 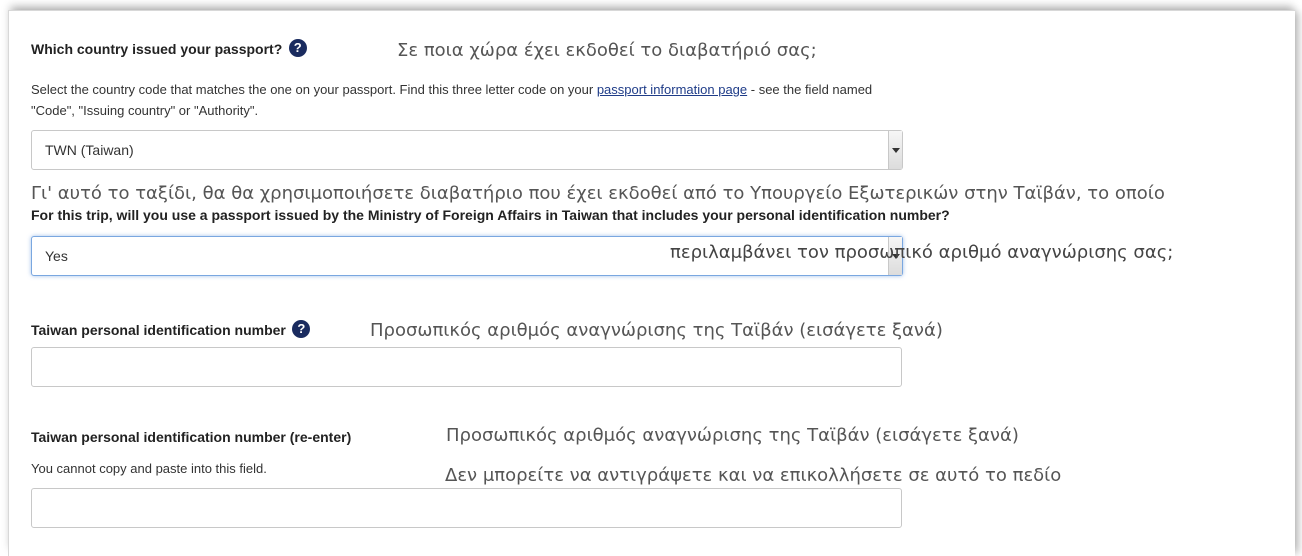 What do you see at coordinates (158, 330) in the screenshot?
I see `taiwan-id-label: Taiwan personal identification number` at bounding box center [158, 330].